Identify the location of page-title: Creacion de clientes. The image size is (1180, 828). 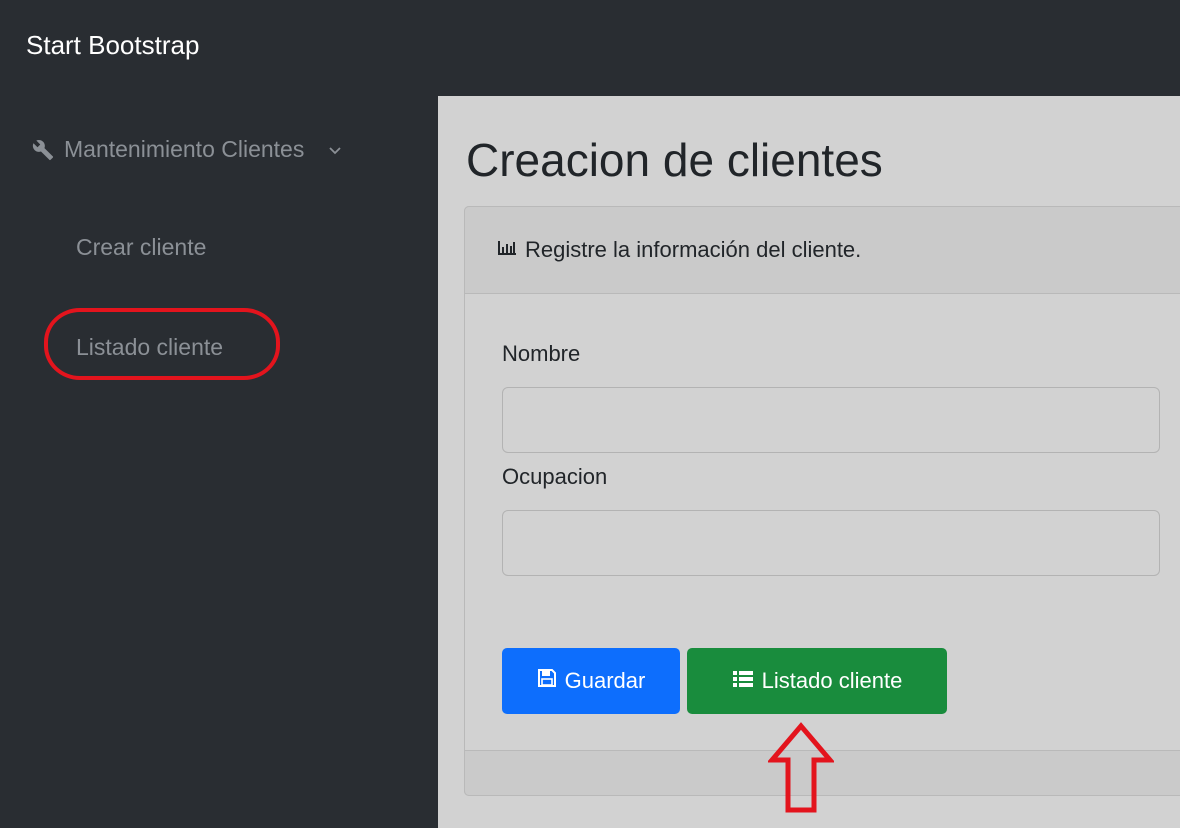
(674, 160).